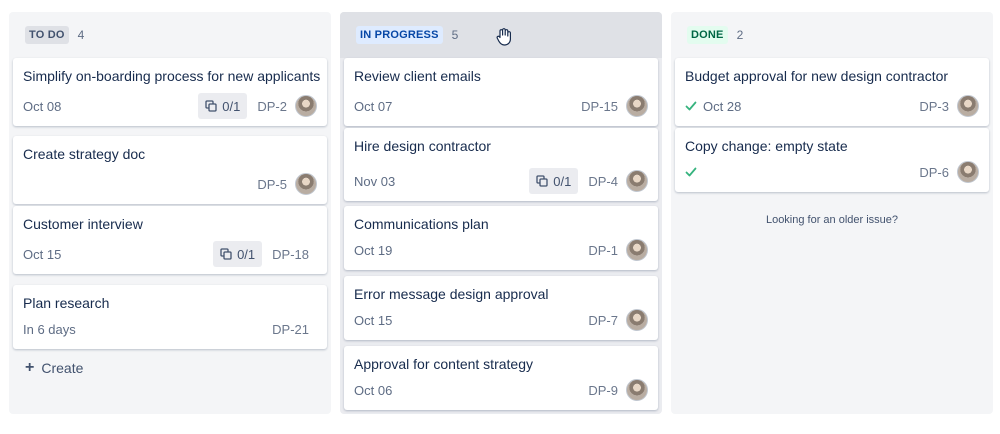 The height and width of the screenshot is (434, 1000). What do you see at coordinates (81, 35) in the screenshot?
I see `issue-count: 4` at bounding box center [81, 35].